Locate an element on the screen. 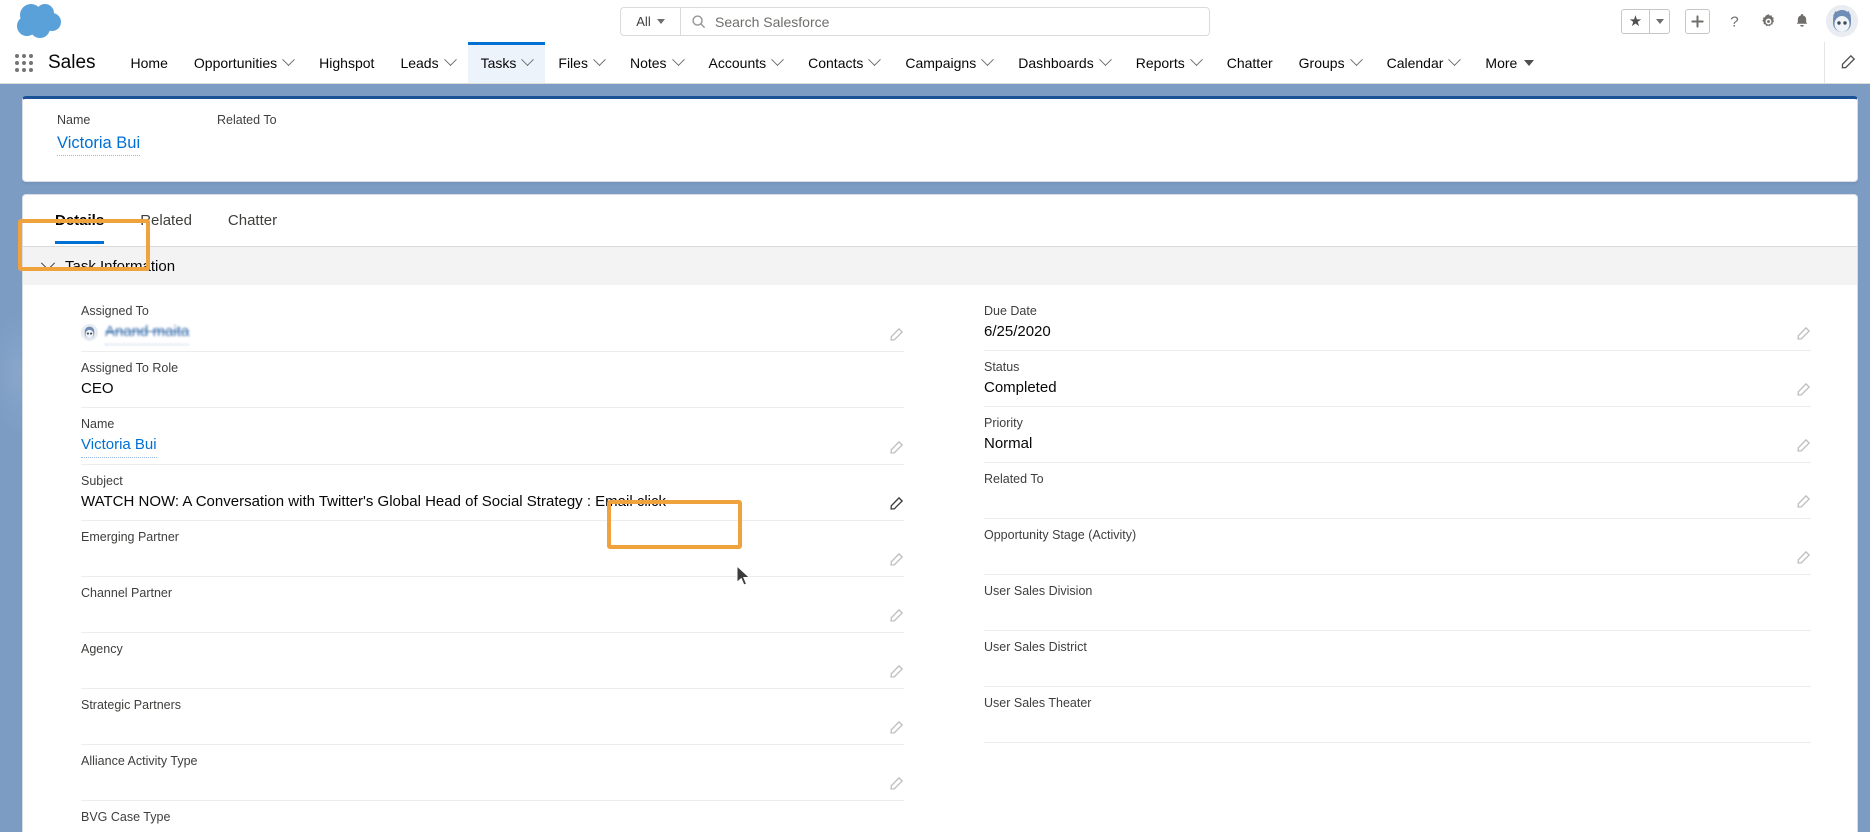 The height and width of the screenshot is (832, 1870). field-value-link: Victoria Bui is located at coordinates (119, 445).